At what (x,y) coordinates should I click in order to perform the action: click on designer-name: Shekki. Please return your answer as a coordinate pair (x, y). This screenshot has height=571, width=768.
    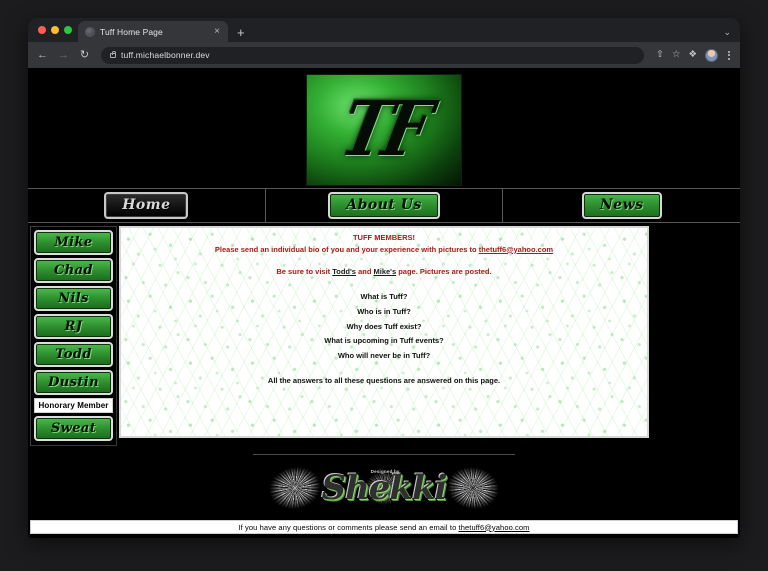
    Looking at the image, I should click on (384, 487).